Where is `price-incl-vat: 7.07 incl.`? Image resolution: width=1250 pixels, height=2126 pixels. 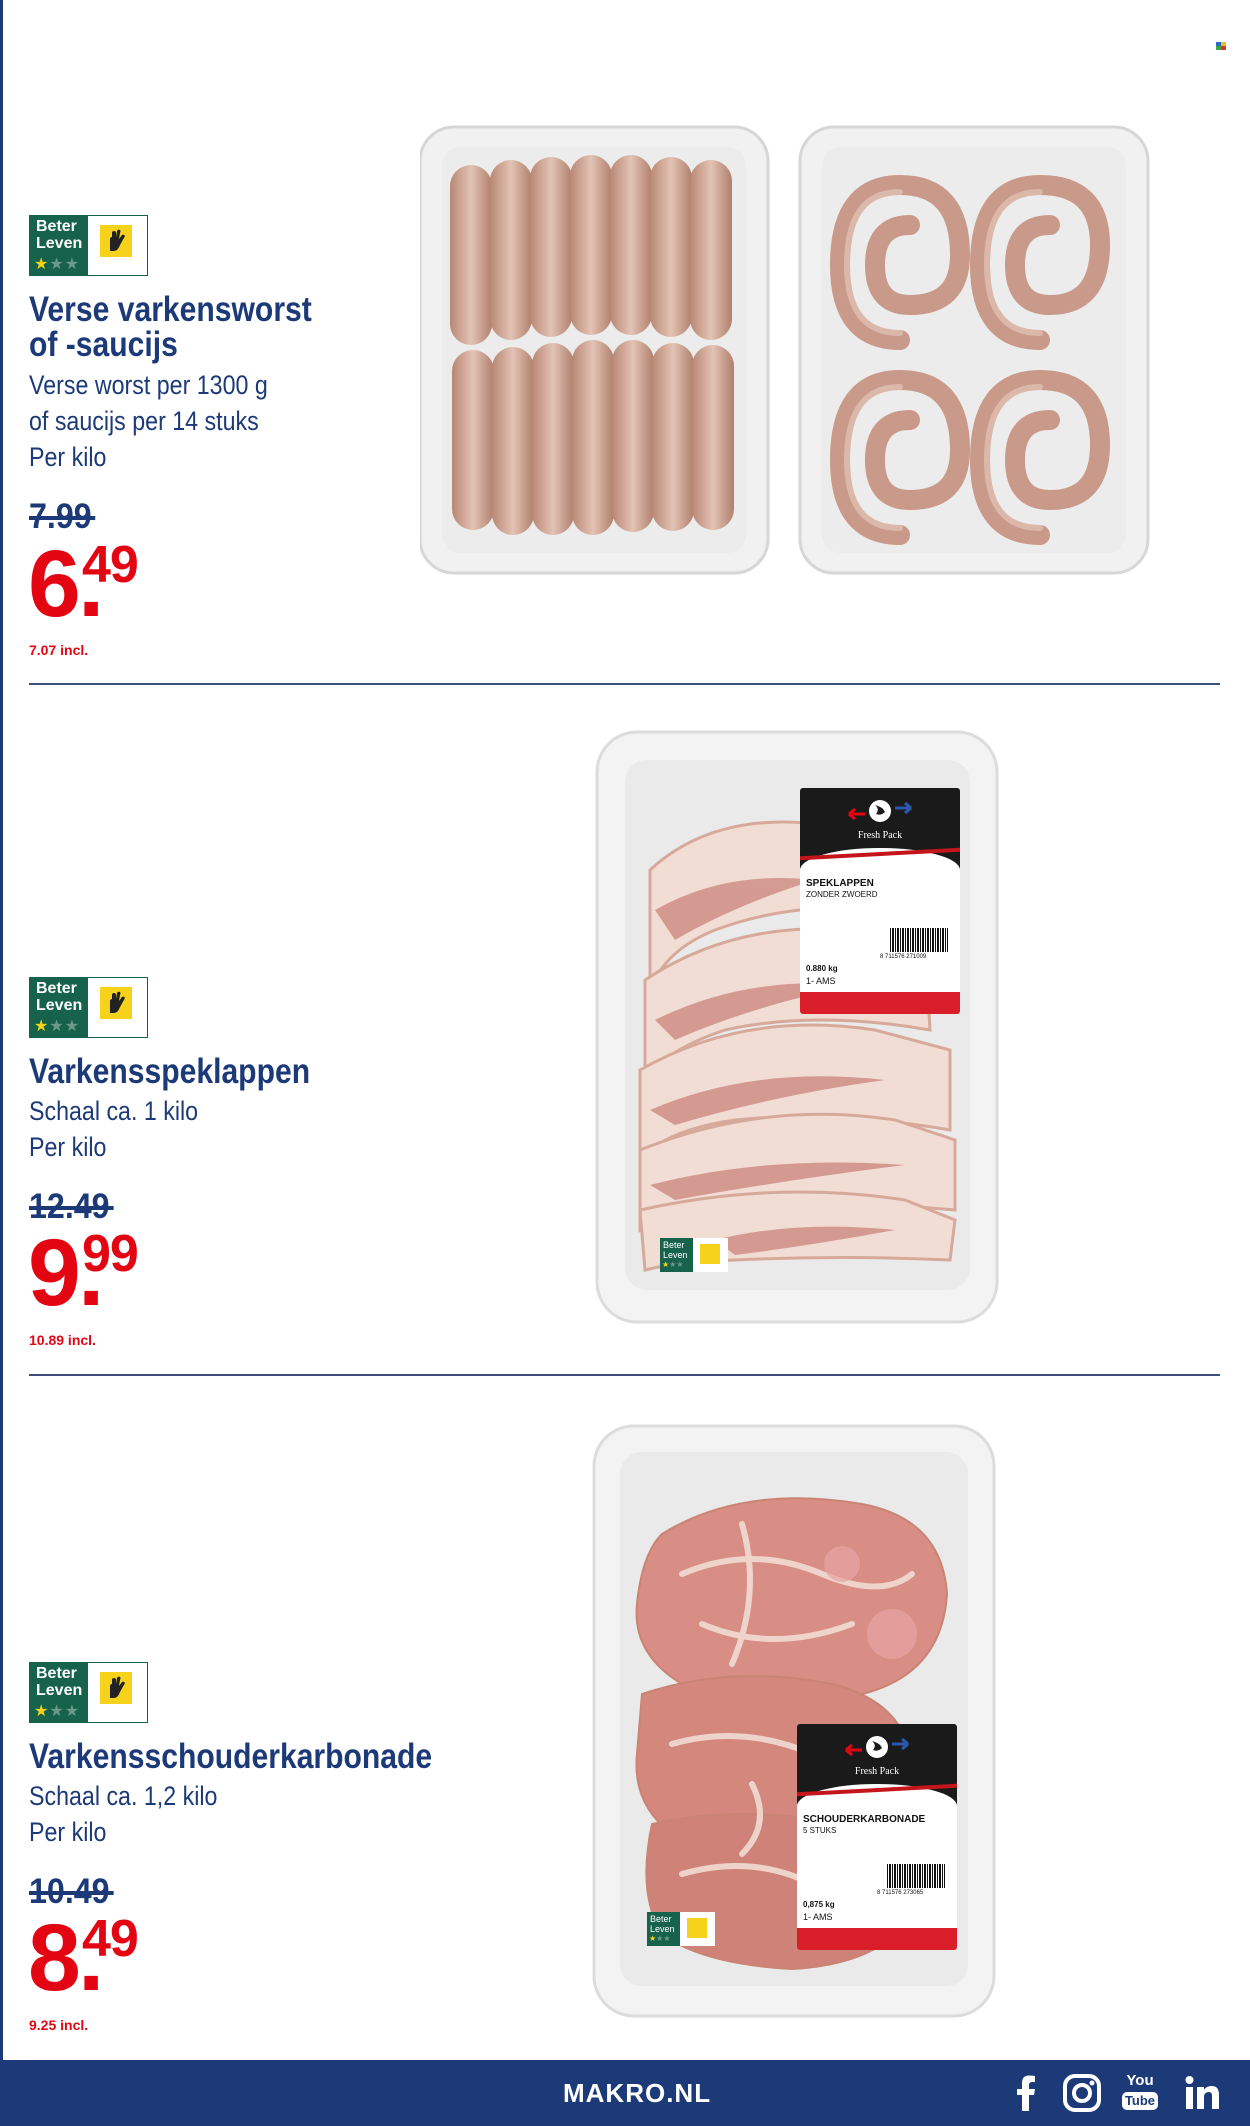
price-incl-vat: 7.07 incl. is located at coordinates (59, 650).